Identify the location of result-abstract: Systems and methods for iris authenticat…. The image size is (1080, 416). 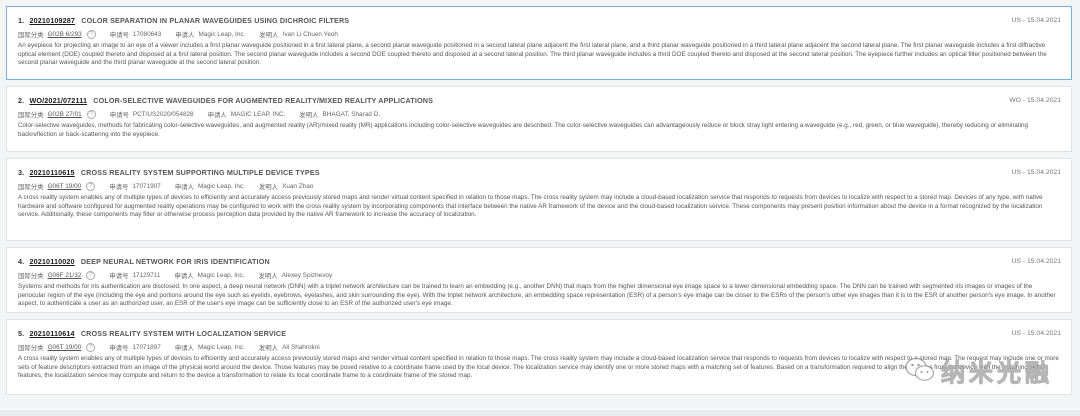
(537, 295).